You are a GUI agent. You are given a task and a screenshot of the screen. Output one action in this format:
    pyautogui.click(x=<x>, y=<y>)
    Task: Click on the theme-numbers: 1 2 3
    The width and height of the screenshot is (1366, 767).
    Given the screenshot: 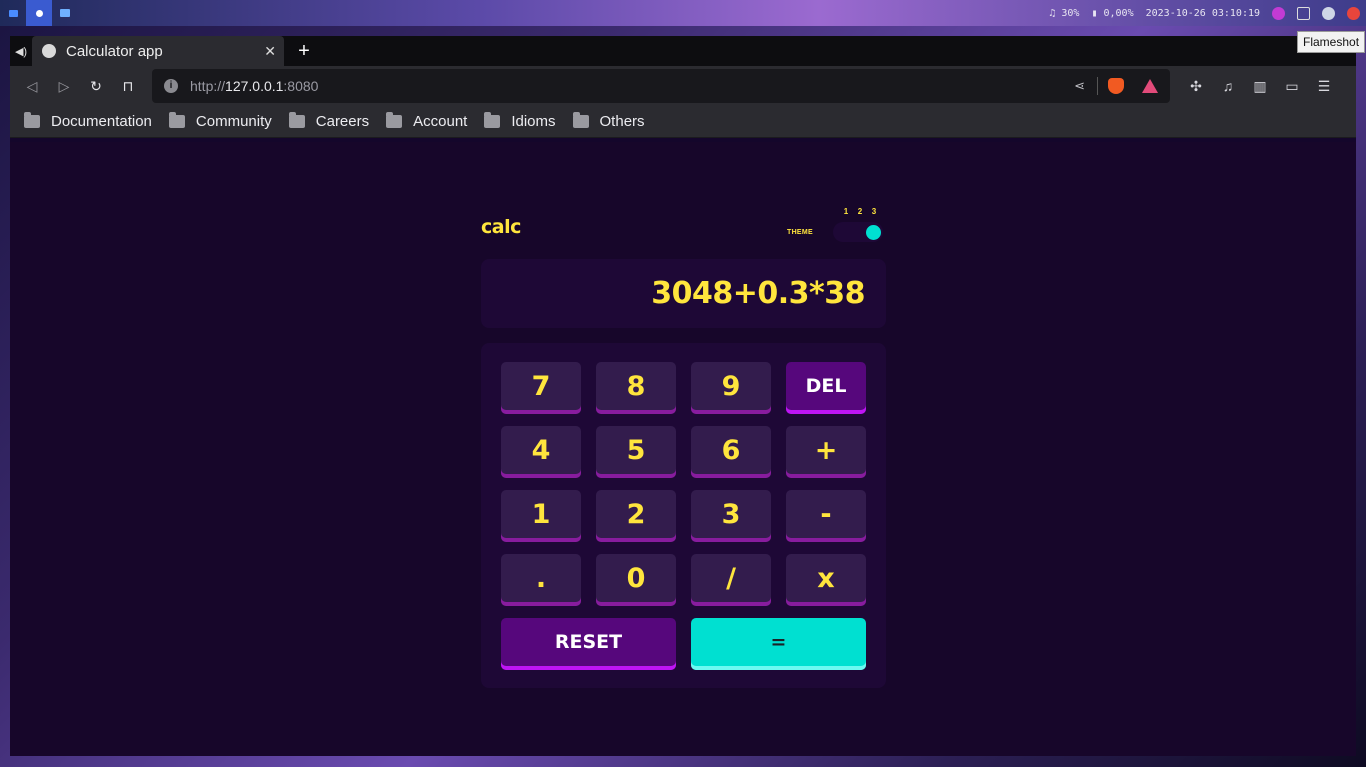 What is the action you would take?
    pyautogui.click(x=858, y=214)
    